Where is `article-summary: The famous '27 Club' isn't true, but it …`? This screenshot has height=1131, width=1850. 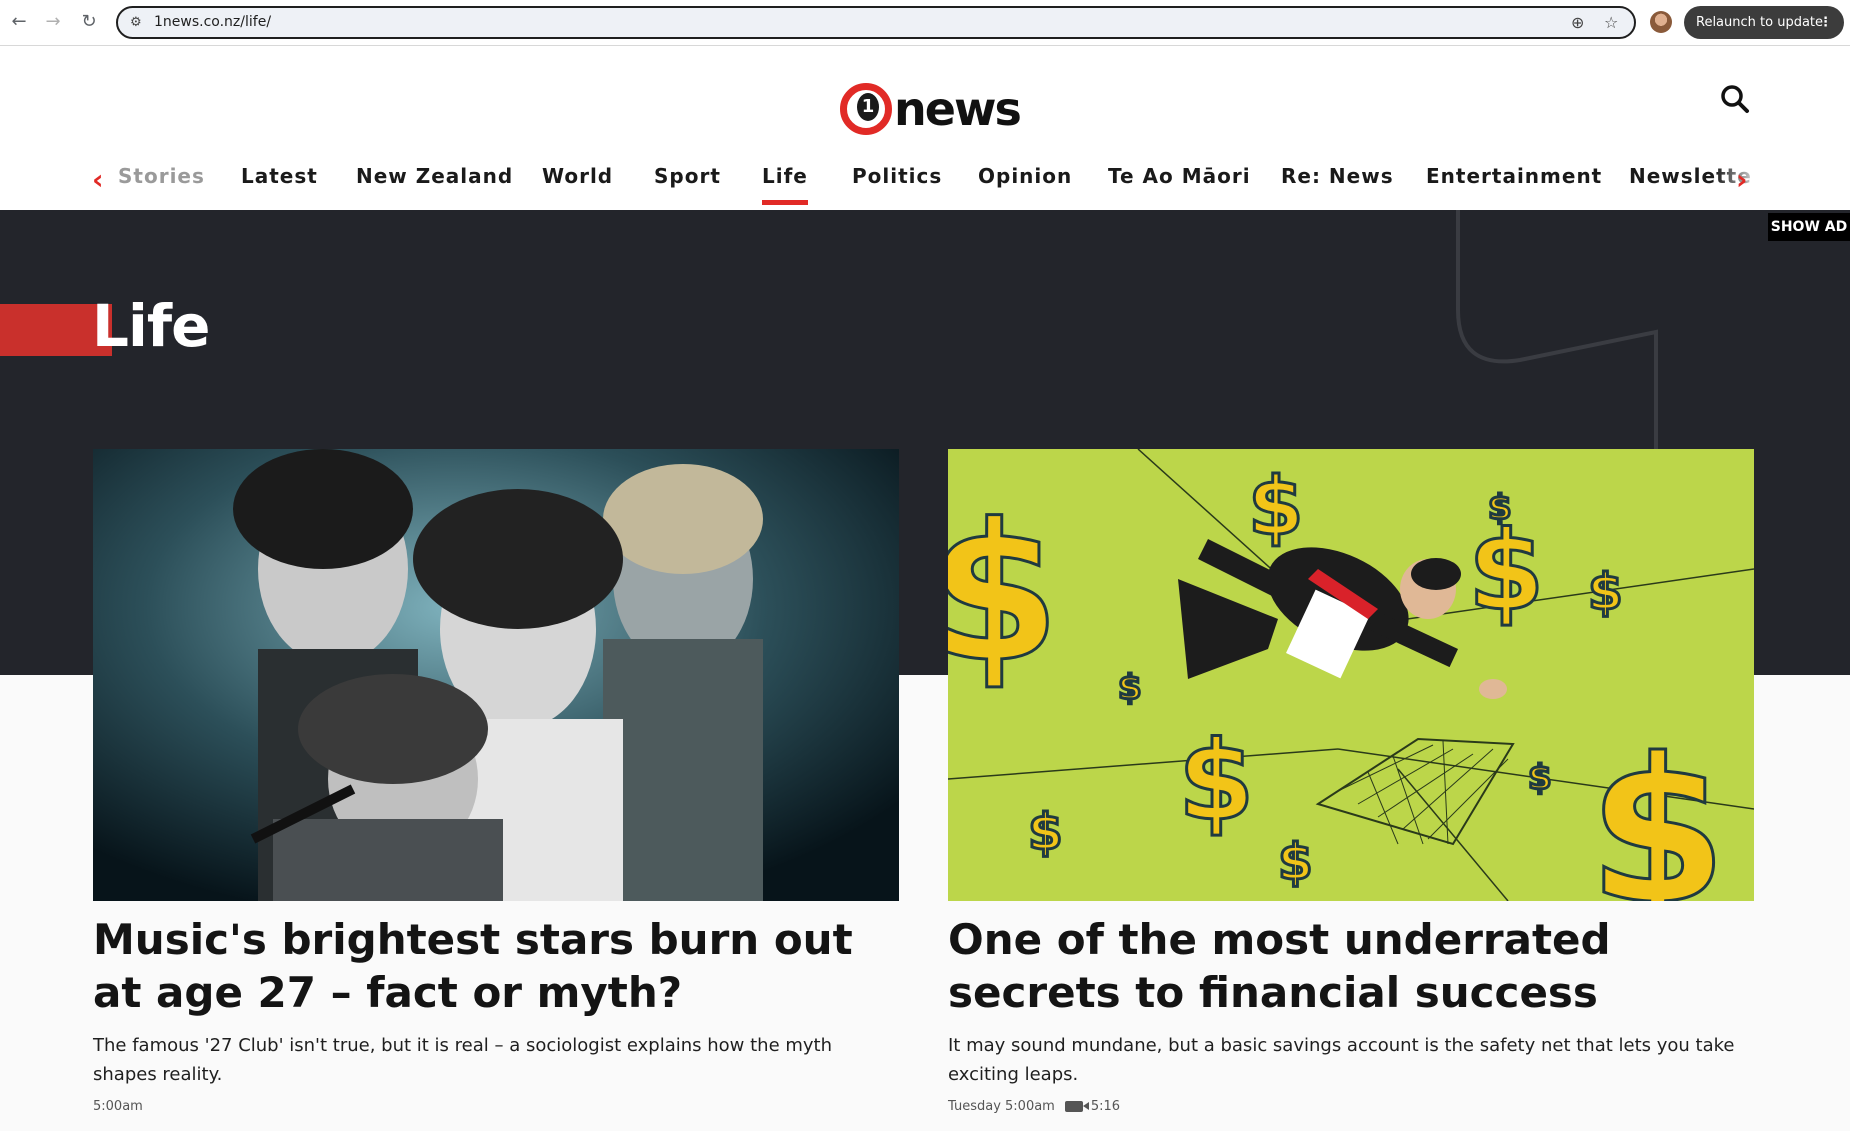 article-summary: The famous '27 Club' isn't true, but it … is located at coordinates (463, 1060).